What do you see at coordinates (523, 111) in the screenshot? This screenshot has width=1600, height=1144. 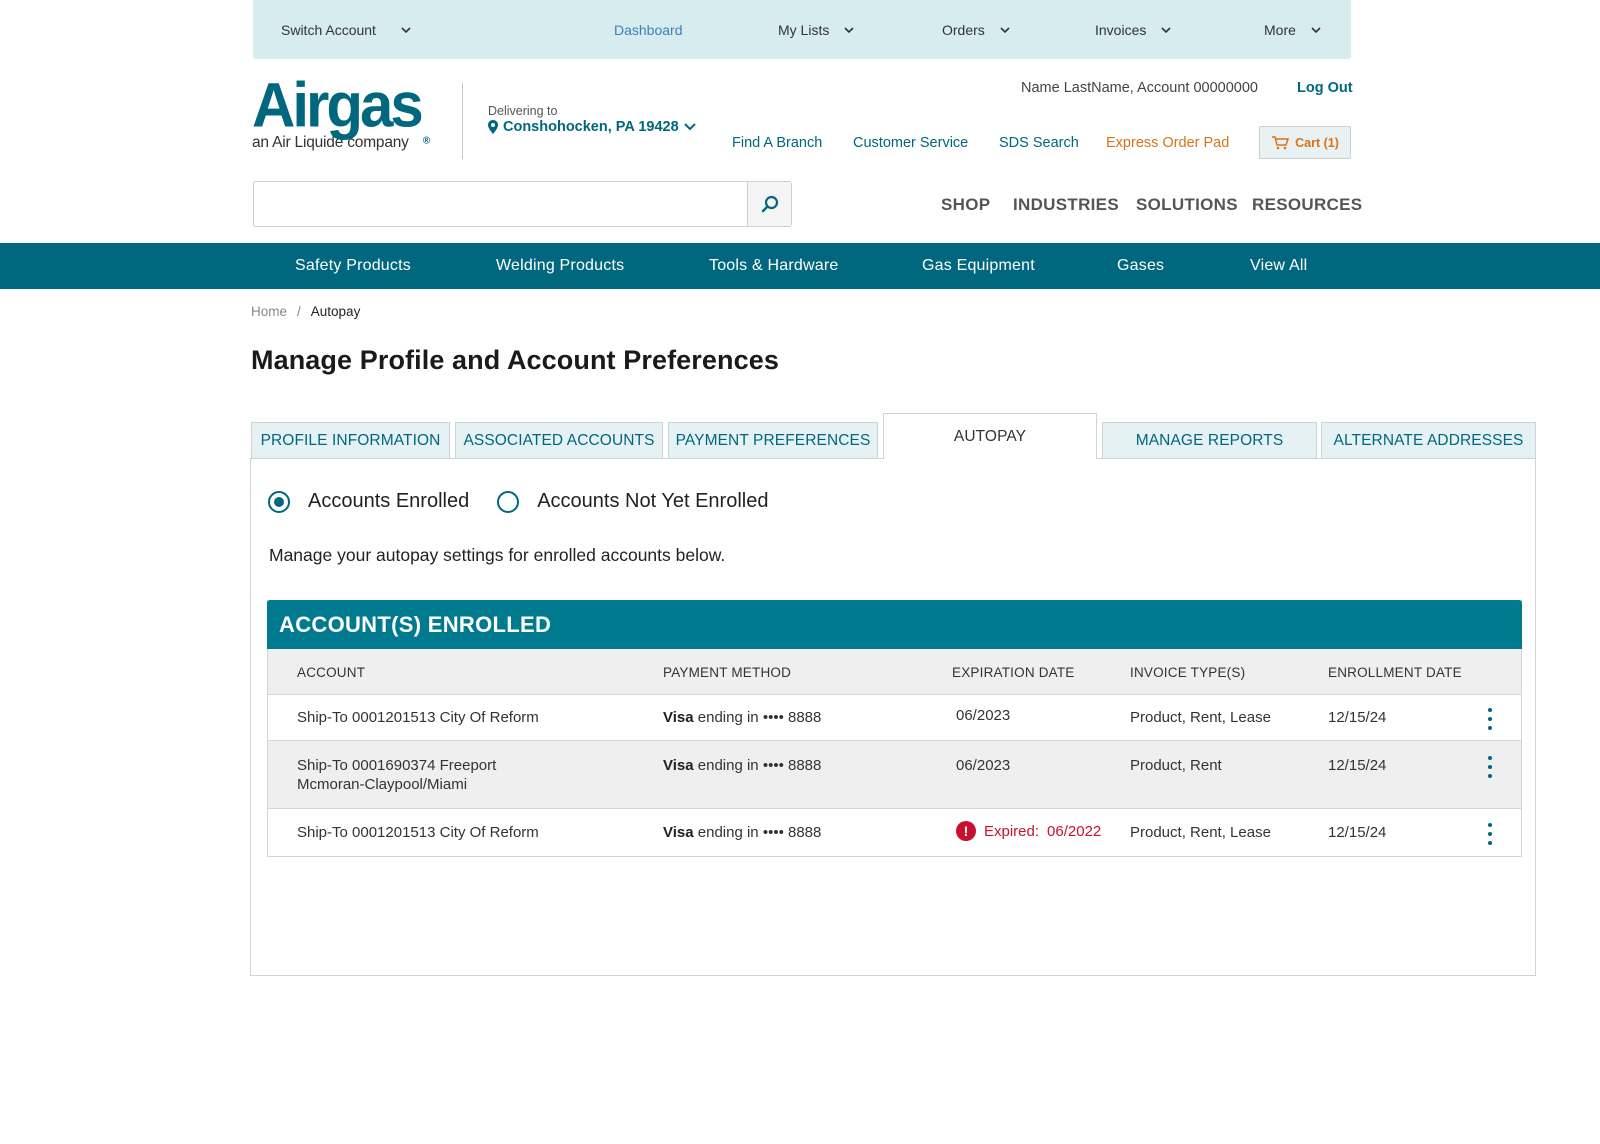 I see `delivering-to-label: Delivering to` at bounding box center [523, 111].